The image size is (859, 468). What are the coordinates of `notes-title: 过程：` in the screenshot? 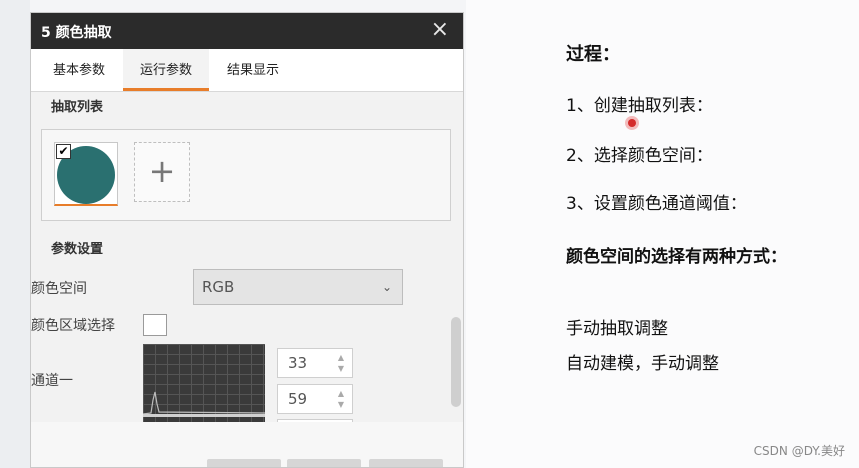 It's located at (593, 54).